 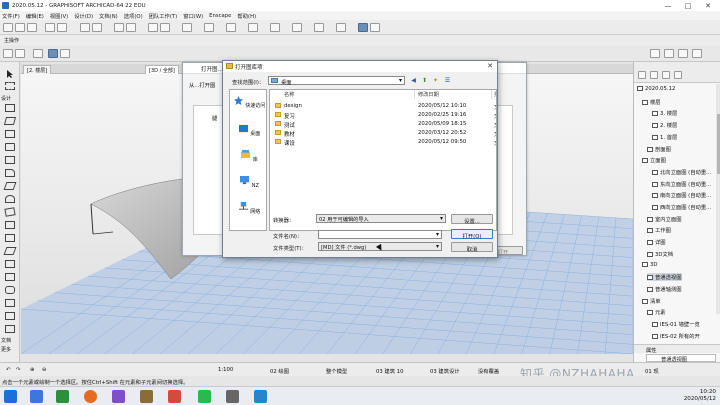 What do you see at coordinates (153, 27) in the screenshot?
I see `floor-plan-icon` at bounding box center [153, 27].